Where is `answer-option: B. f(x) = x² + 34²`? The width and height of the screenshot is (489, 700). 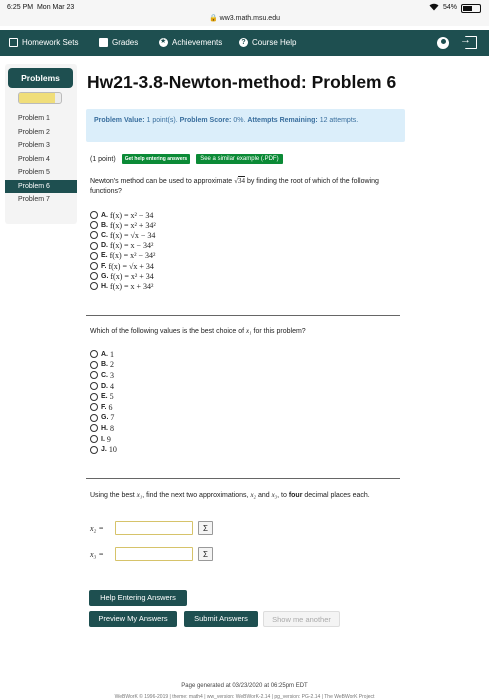
answer-option: B. f(x) = x² + 34² is located at coordinates (123, 225).